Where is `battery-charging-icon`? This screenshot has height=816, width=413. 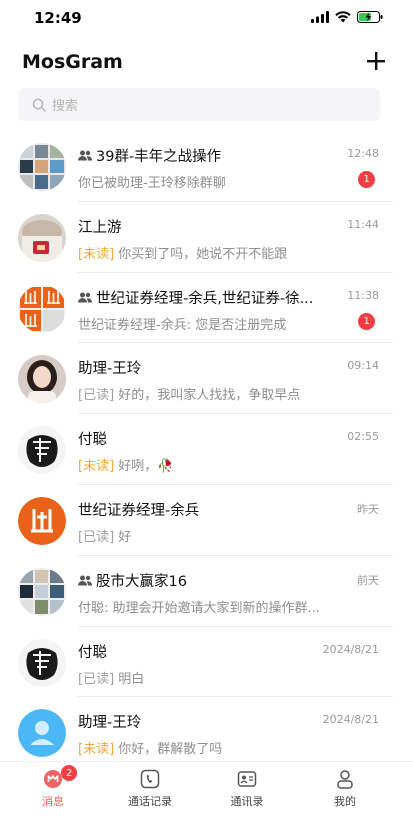
battery-charging-icon is located at coordinates (370, 17).